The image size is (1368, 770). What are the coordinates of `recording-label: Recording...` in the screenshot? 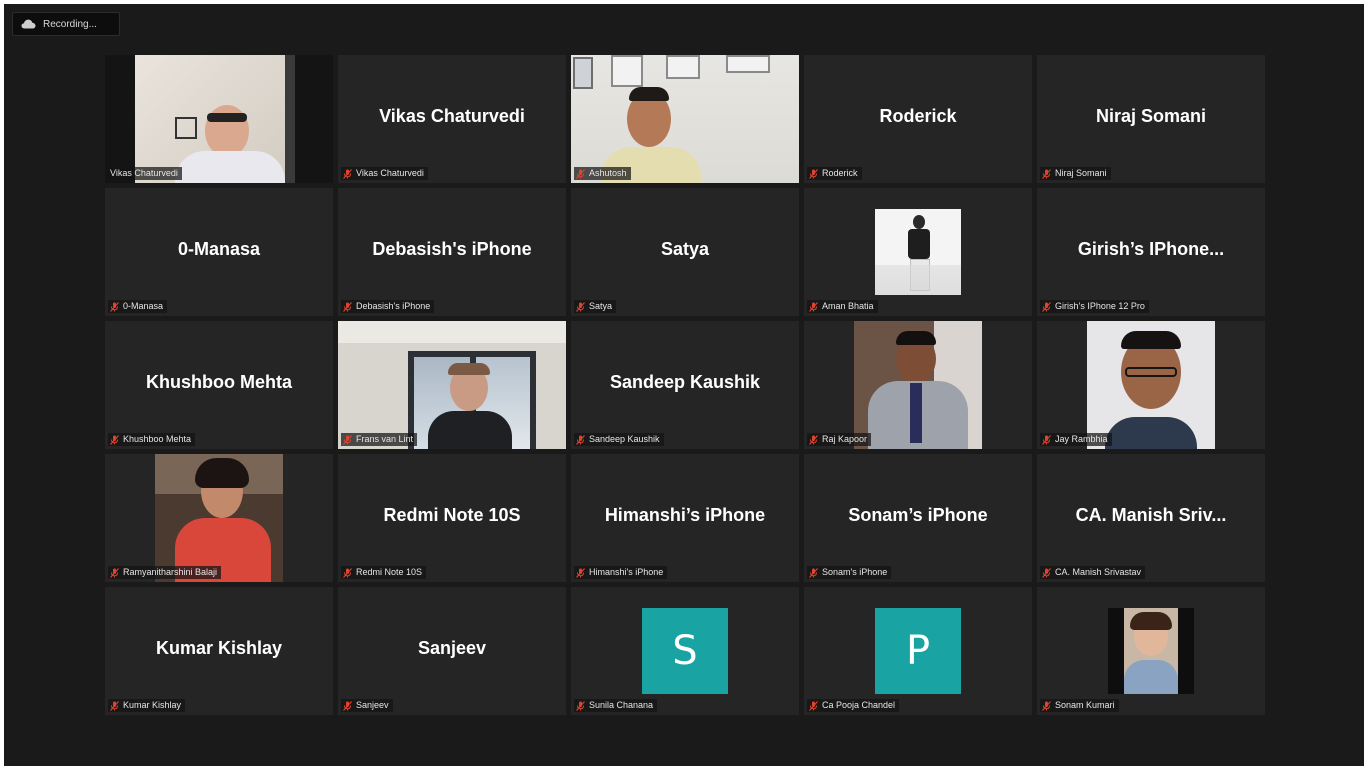 It's located at (70, 24).